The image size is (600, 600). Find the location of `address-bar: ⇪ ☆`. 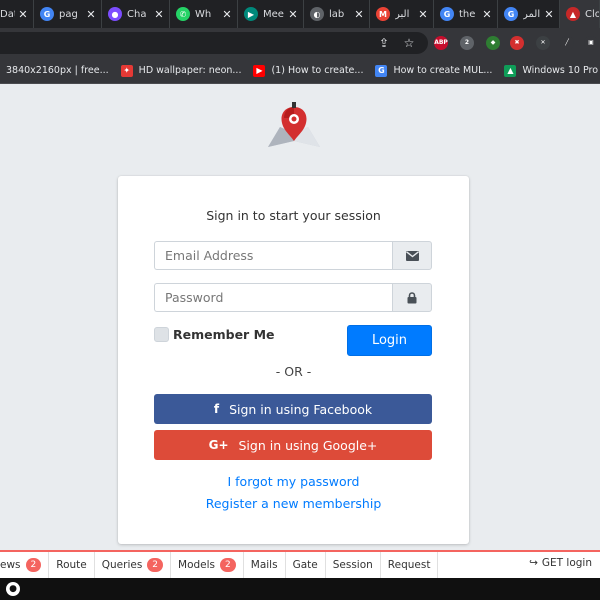

address-bar: ⇪ ☆ is located at coordinates (214, 43).